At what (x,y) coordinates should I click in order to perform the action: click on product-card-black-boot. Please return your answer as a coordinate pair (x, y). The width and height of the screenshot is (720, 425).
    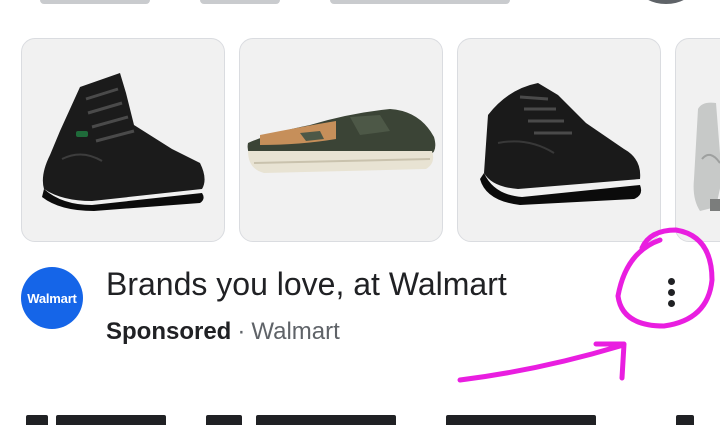
    Looking at the image, I should click on (123, 140).